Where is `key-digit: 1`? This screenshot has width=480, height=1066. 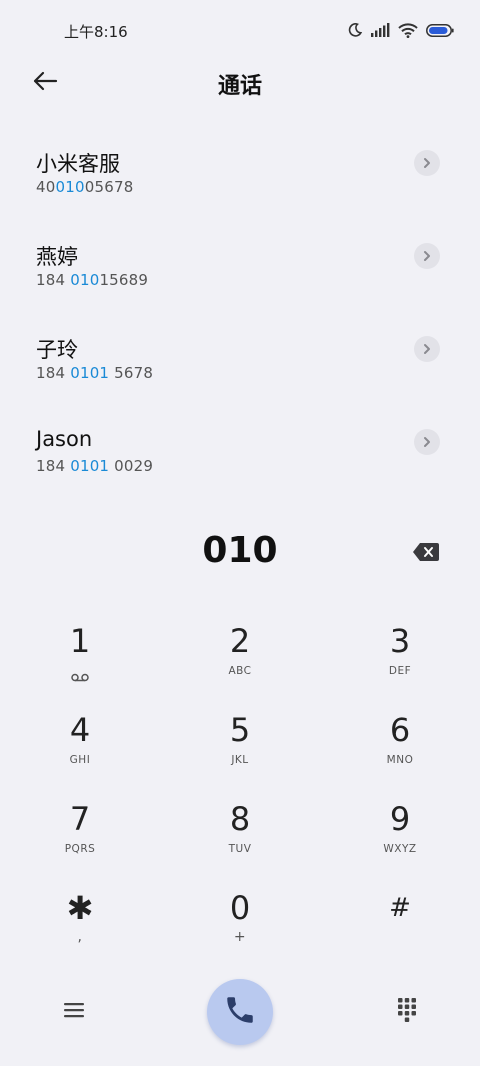 key-digit: 1 is located at coordinates (80, 641).